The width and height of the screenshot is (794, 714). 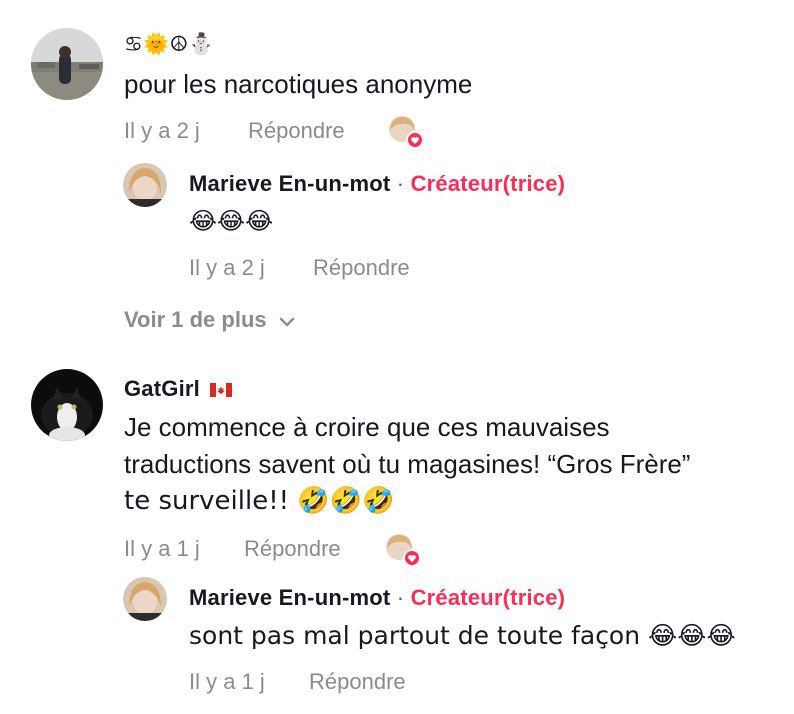 I want to click on canada-flag-icon, so click(x=221, y=390).